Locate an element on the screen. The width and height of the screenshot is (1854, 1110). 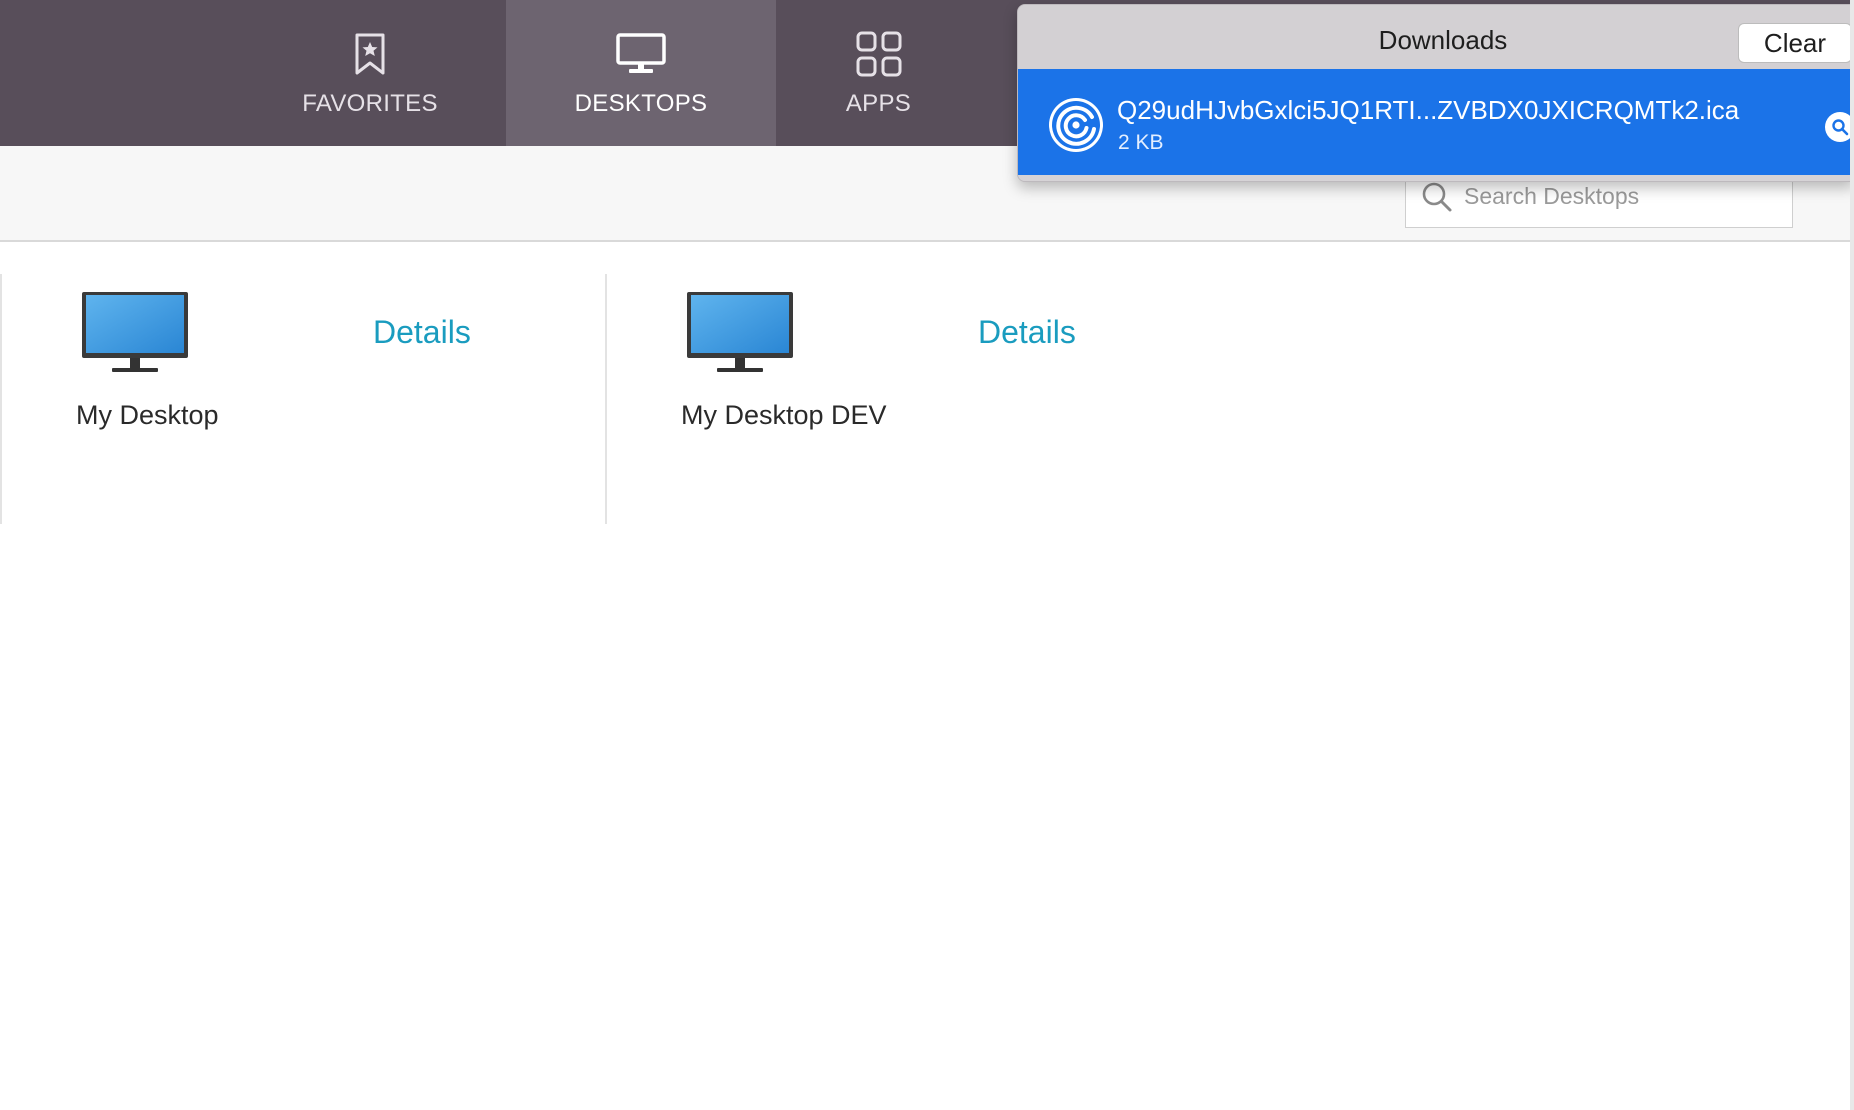
tab-desktops-label: DESKTOPS is located at coordinates (641, 103).